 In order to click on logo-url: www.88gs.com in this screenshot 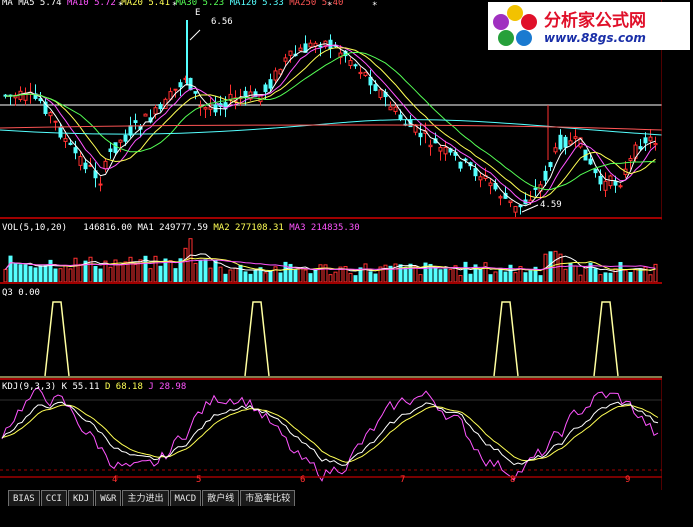, I will do `click(595, 38)`.